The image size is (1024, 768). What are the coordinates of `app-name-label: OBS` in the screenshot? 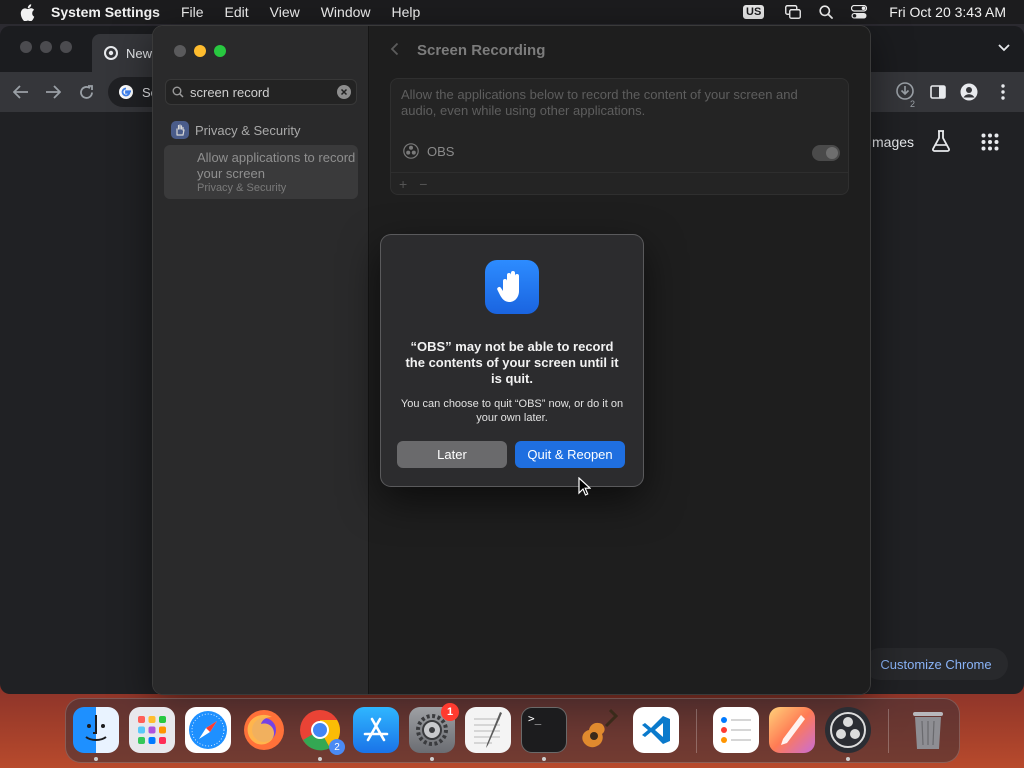 It's located at (441, 151).